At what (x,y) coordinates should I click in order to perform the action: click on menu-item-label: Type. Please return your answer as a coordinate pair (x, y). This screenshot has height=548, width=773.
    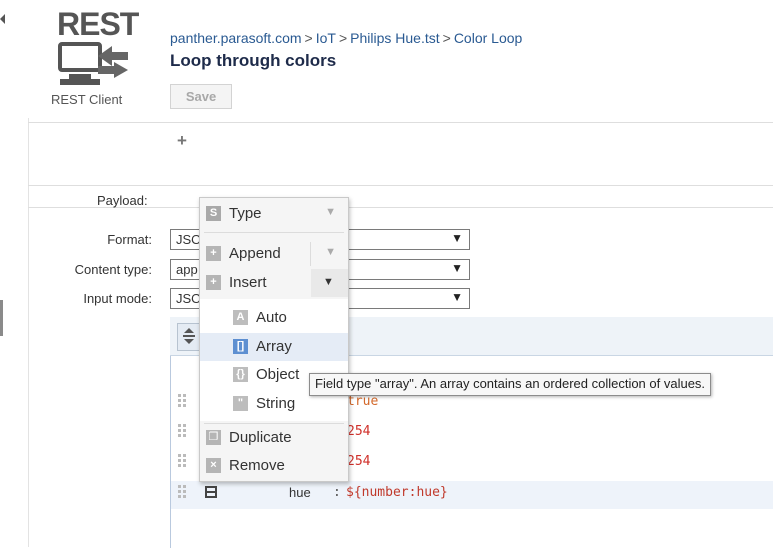
    Looking at the image, I should click on (245, 213).